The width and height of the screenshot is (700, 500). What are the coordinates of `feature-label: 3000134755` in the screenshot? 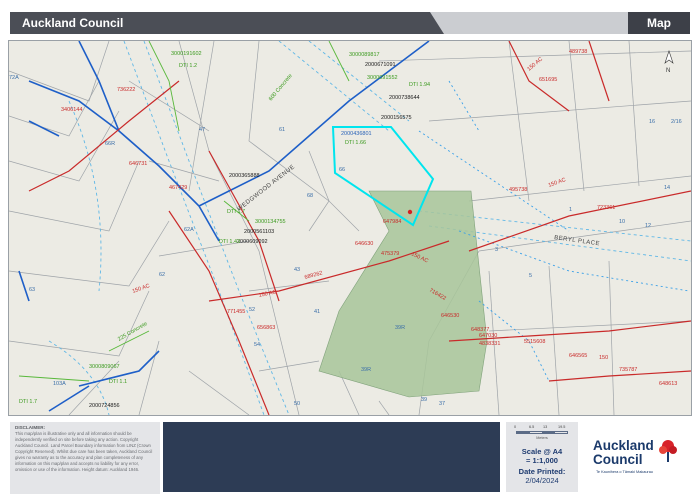 It's located at (270, 222).